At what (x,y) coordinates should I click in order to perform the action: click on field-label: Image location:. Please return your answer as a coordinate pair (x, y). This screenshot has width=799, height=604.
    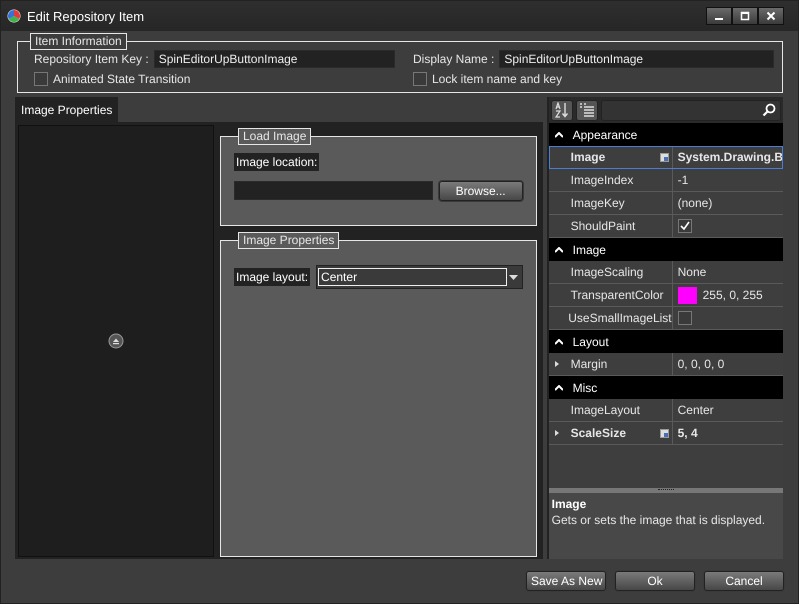
    Looking at the image, I should click on (277, 162).